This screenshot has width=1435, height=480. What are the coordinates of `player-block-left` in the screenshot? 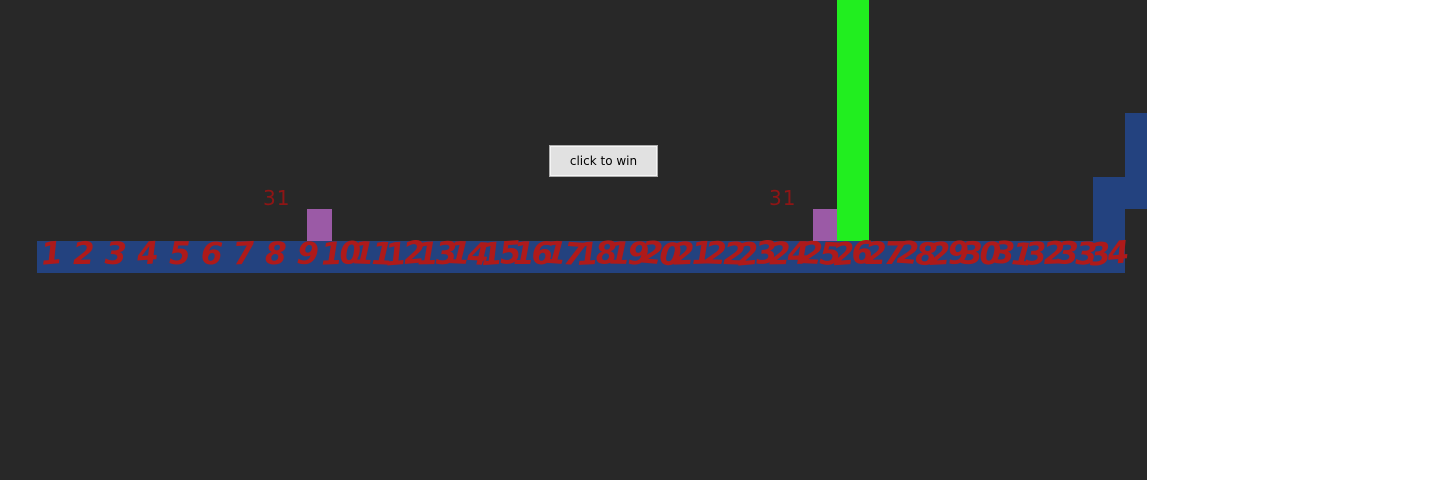 It's located at (319, 225).